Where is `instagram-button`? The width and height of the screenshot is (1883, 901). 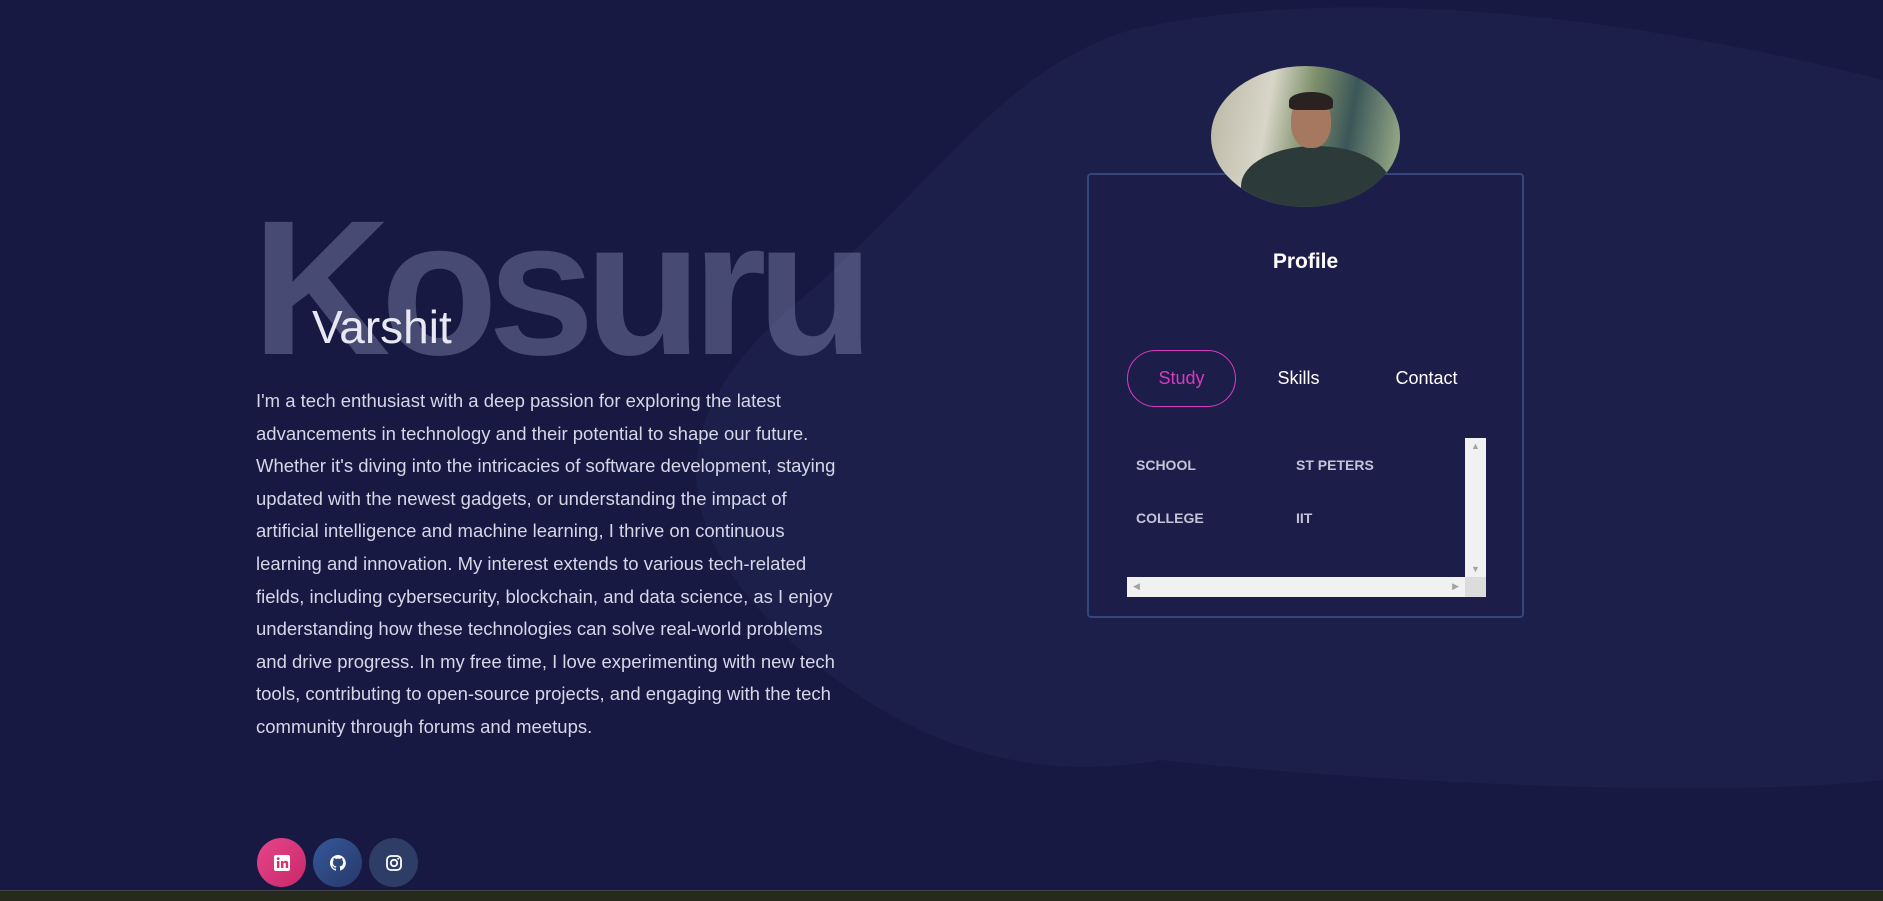 instagram-button is located at coordinates (393, 862).